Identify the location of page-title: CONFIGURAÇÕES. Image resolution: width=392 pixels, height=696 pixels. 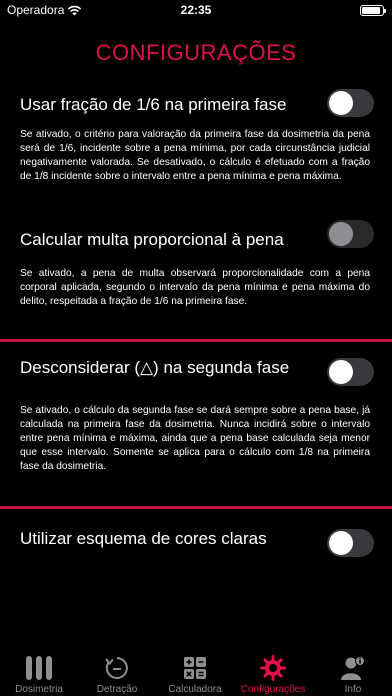
(196, 52).